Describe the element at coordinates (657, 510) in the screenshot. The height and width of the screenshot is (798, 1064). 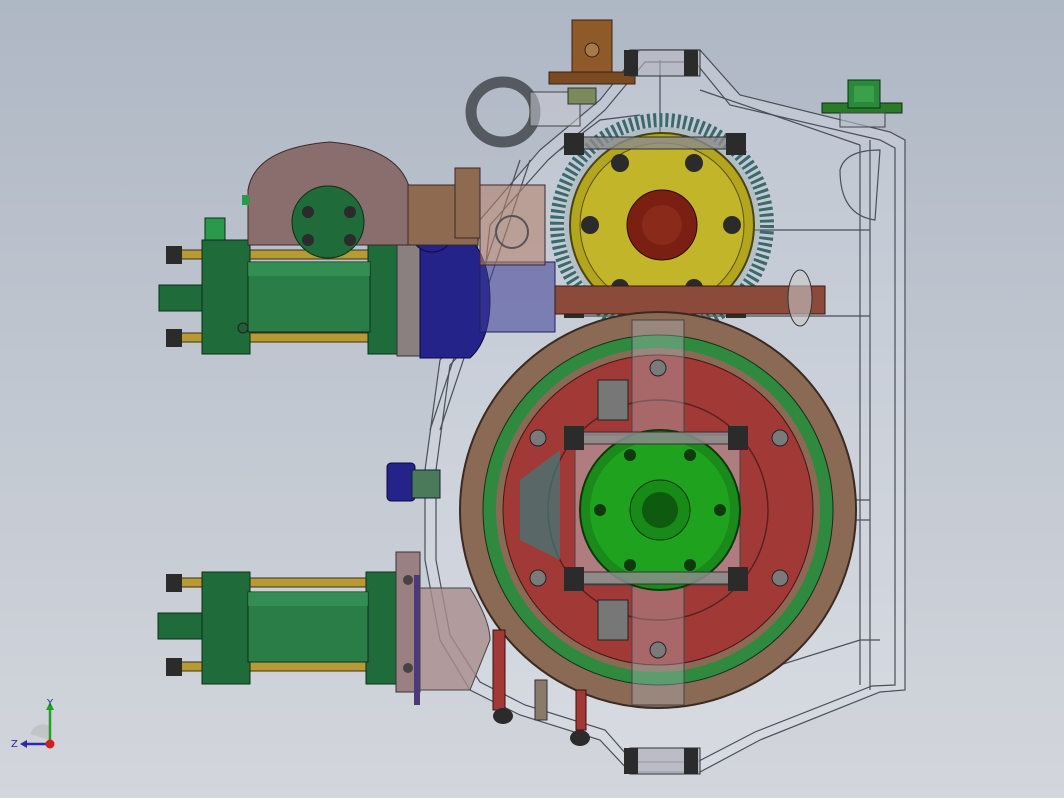
I see `hub-assembly` at that location.